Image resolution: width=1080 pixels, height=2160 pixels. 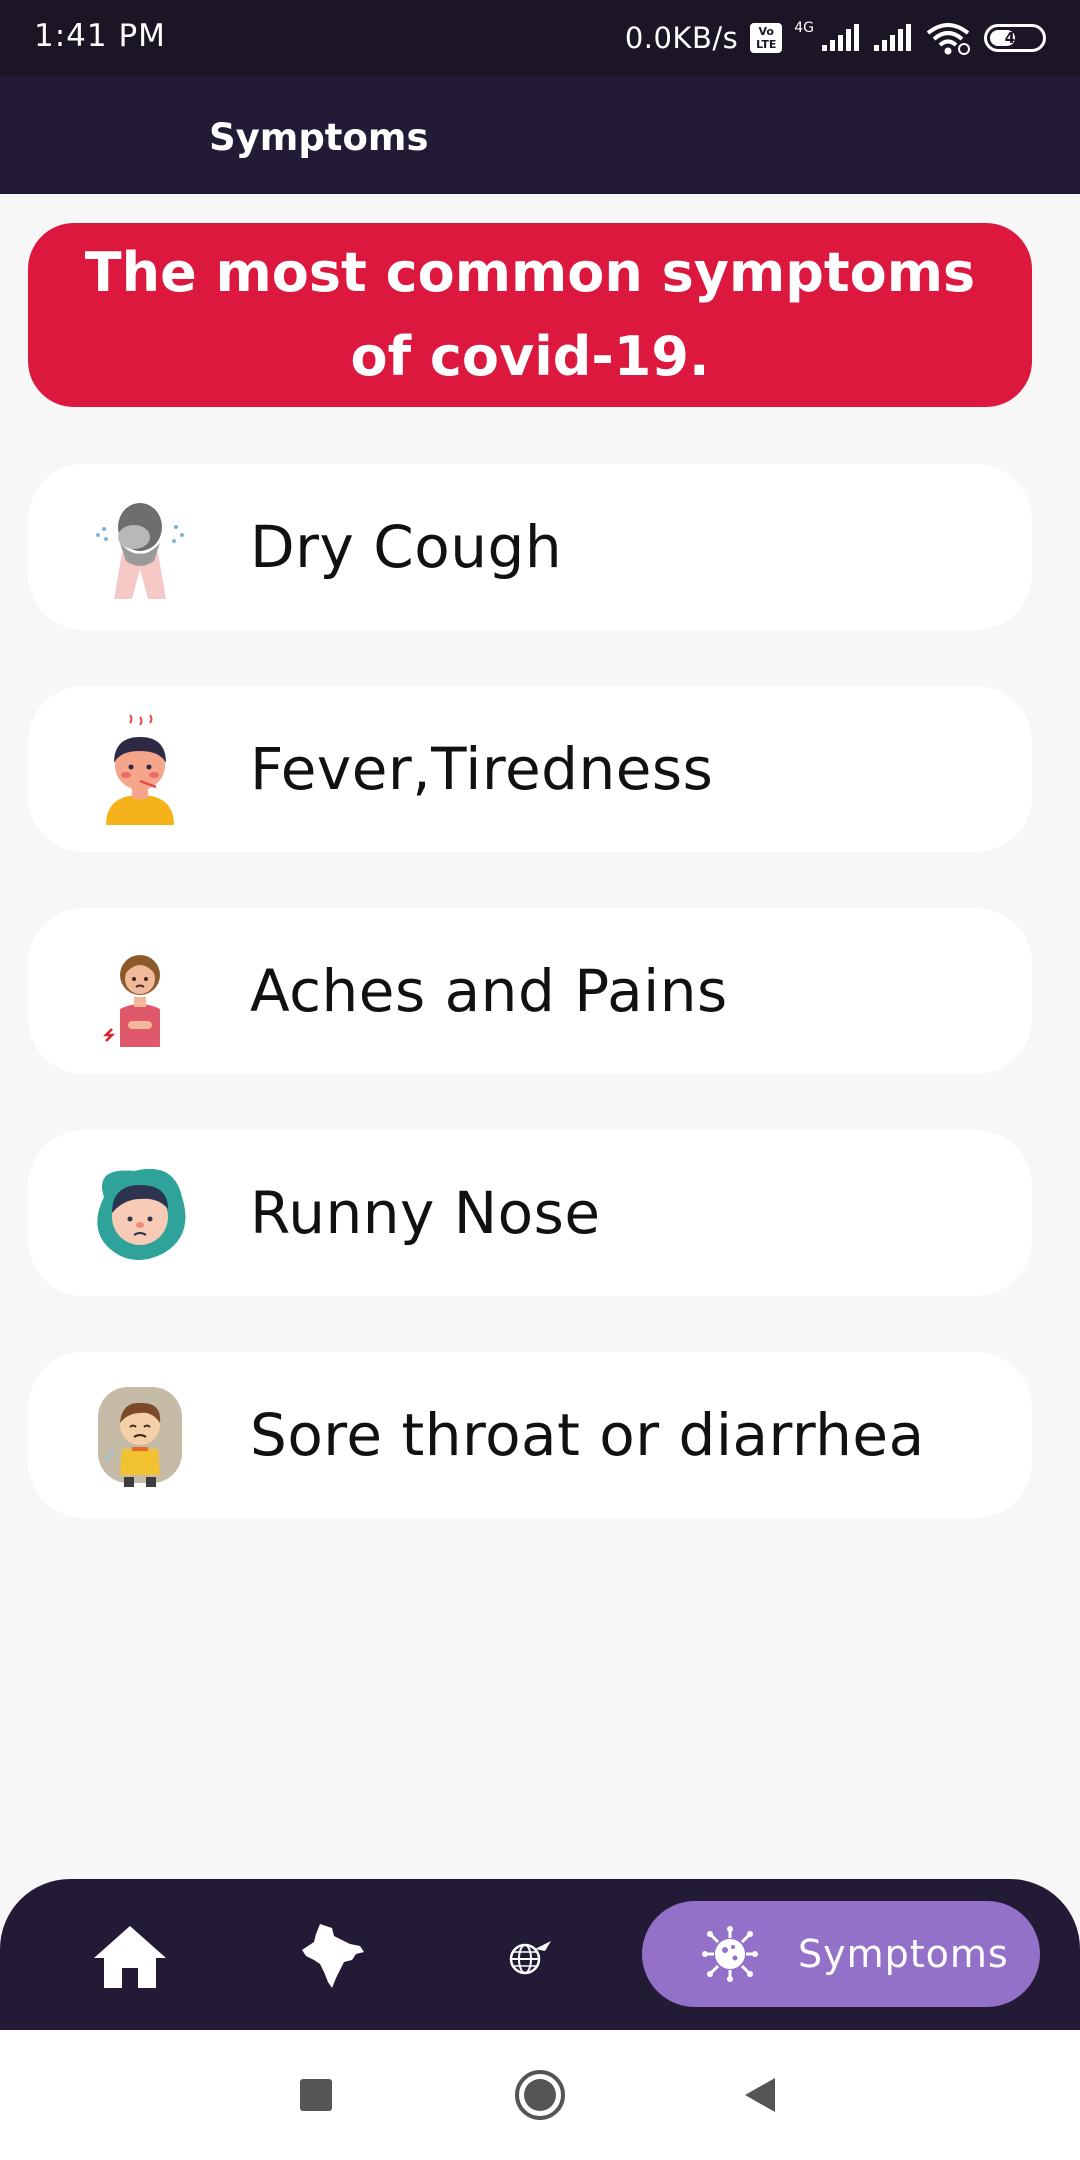 I want to click on bottom-navigation: Symptoms, so click(x=540, y=1954).